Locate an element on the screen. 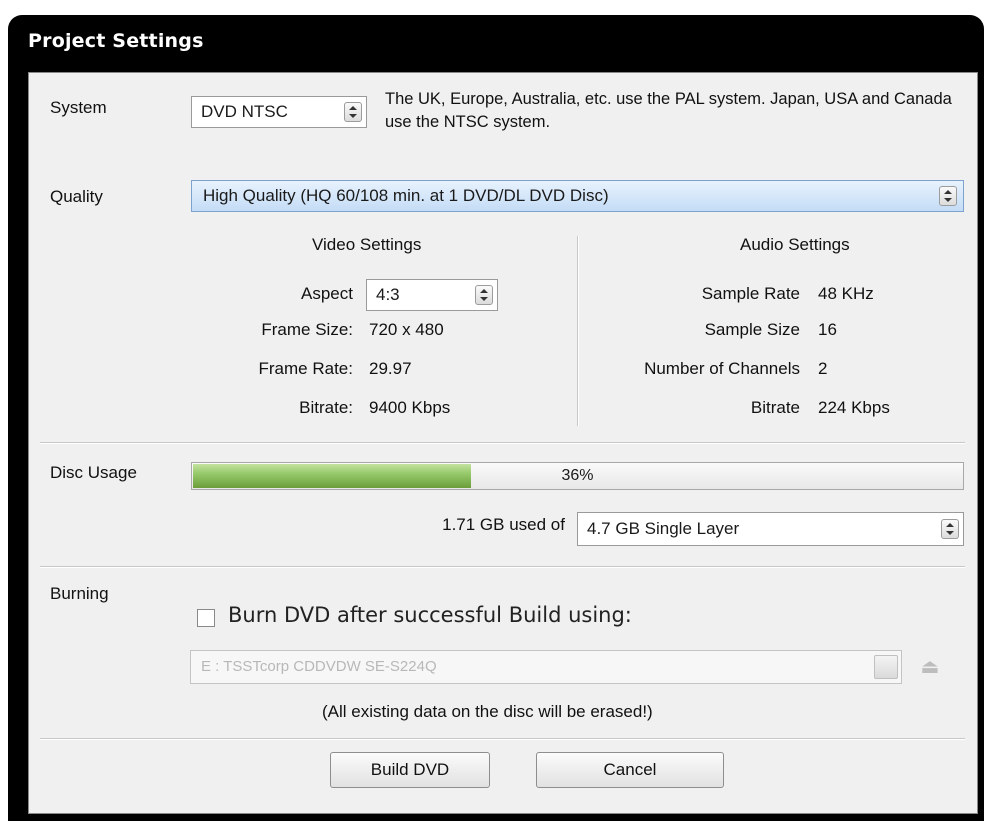 Image resolution: width=987 pixels, height=825 pixels. video-bitrate-value: 9400 Kbps is located at coordinates (410, 407).